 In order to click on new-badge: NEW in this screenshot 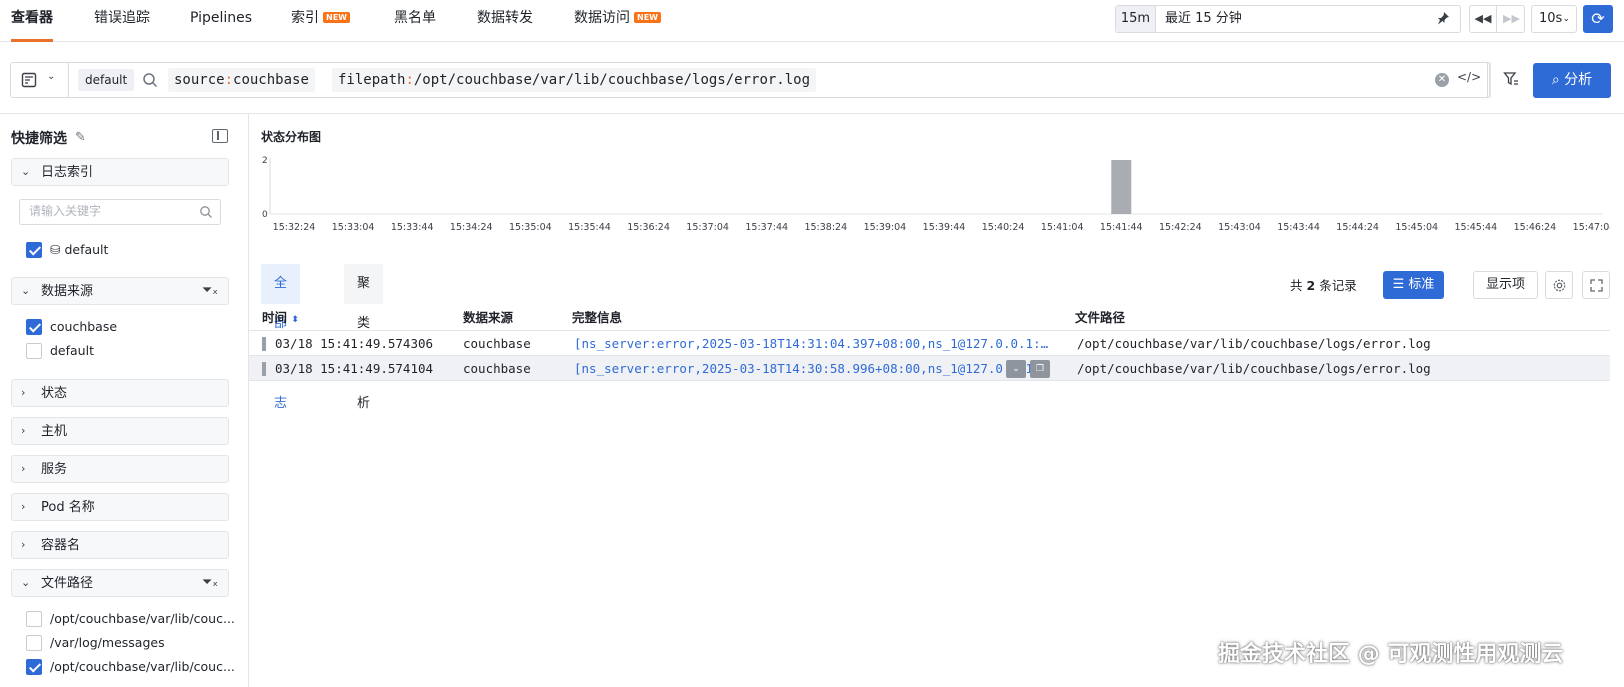, I will do `click(336, 17)`.